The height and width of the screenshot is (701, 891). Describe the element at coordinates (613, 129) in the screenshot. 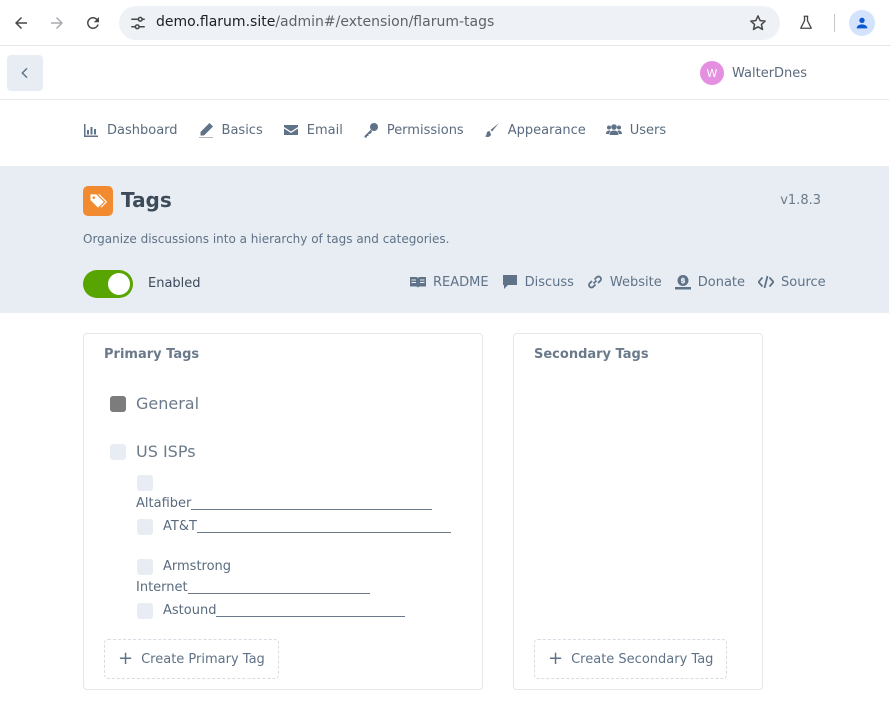

I see `users-icon` at that location.